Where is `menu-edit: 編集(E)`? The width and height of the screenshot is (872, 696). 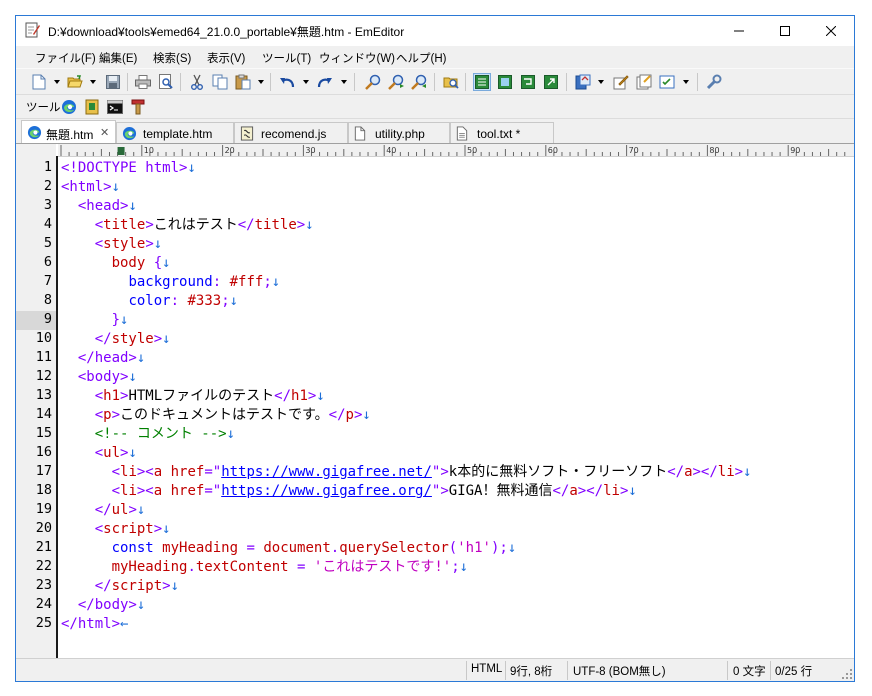 menu-edit: 編集(E) is located at coordinates (118, 58).